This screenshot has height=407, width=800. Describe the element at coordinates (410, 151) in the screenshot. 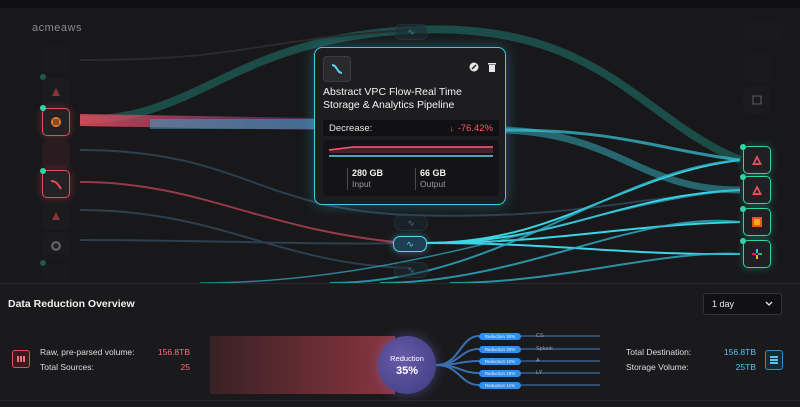

I see `volume-sparkline` at that location.